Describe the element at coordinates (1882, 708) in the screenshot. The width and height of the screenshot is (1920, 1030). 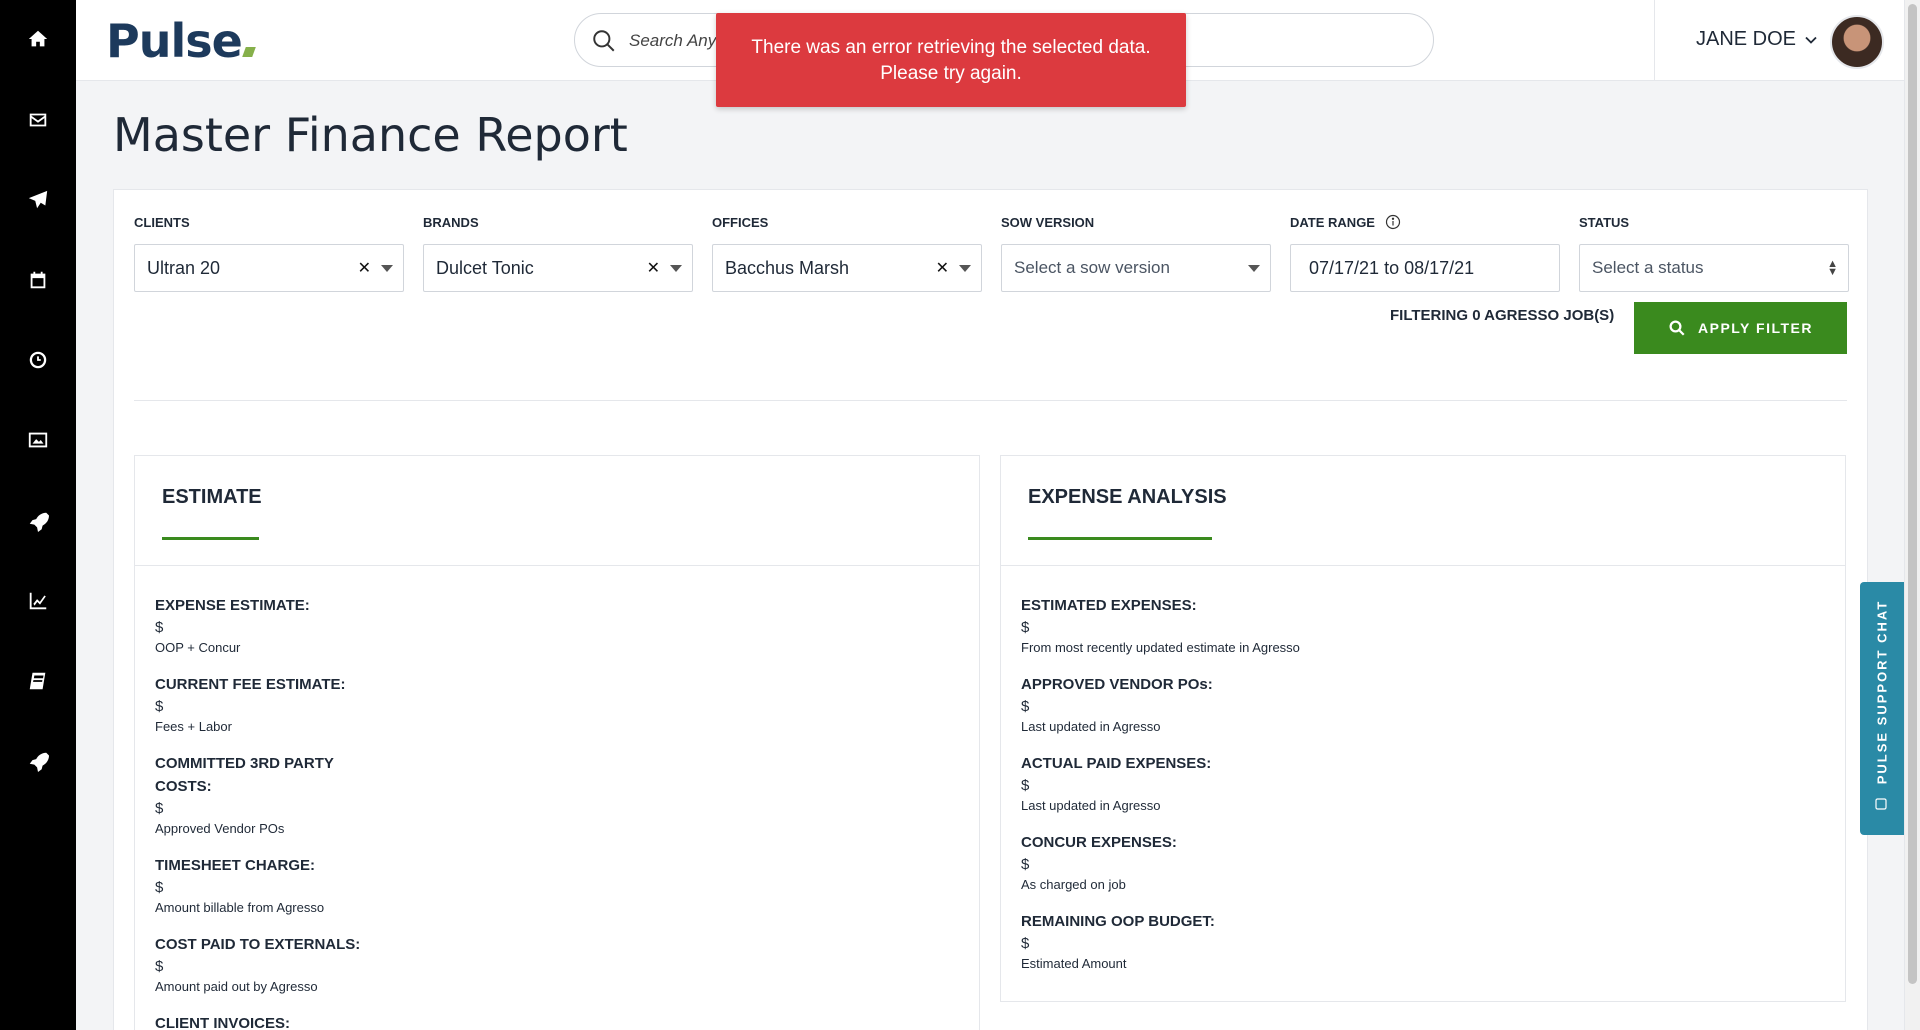
I see `support-chat-tab: PULSE SUPPORT CHAT` at that location.